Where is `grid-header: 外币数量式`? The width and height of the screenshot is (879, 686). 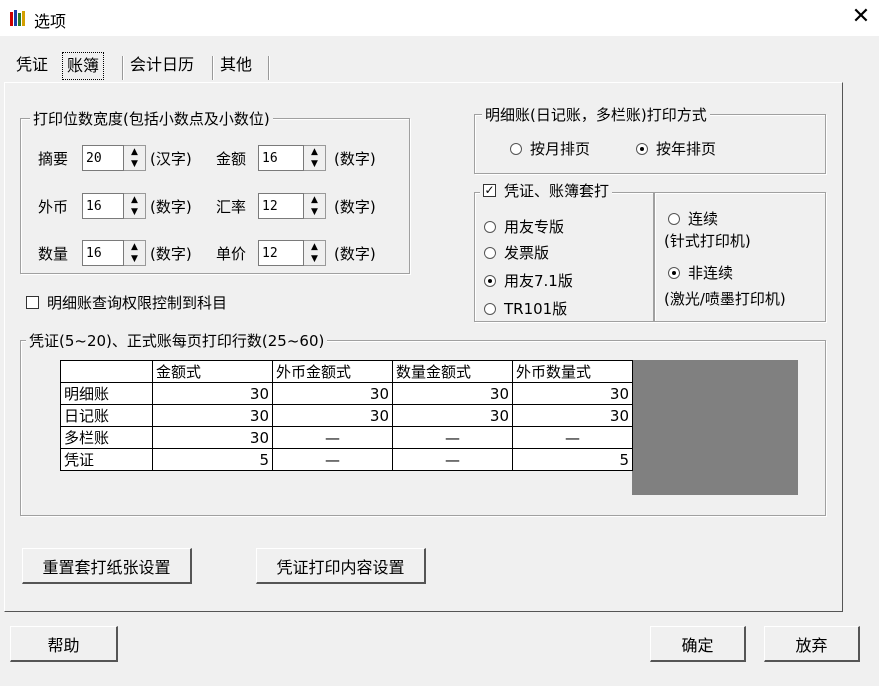 grid-header: 外币数量式 is located at coordinates (572, 371).